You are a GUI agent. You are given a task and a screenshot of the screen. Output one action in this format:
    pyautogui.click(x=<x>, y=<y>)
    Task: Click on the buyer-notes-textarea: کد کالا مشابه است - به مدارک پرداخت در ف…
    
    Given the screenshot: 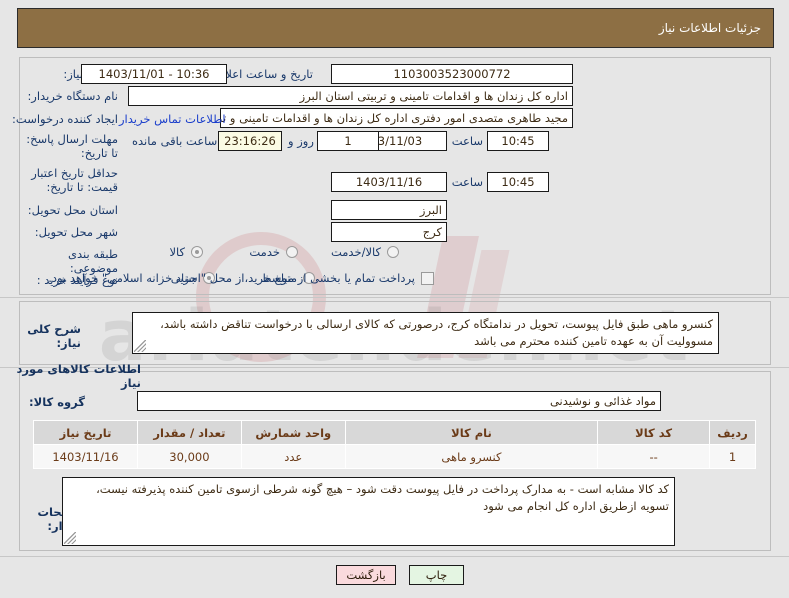 What is the action you would take?
    pyautogui.click(x=368, y=511)
    